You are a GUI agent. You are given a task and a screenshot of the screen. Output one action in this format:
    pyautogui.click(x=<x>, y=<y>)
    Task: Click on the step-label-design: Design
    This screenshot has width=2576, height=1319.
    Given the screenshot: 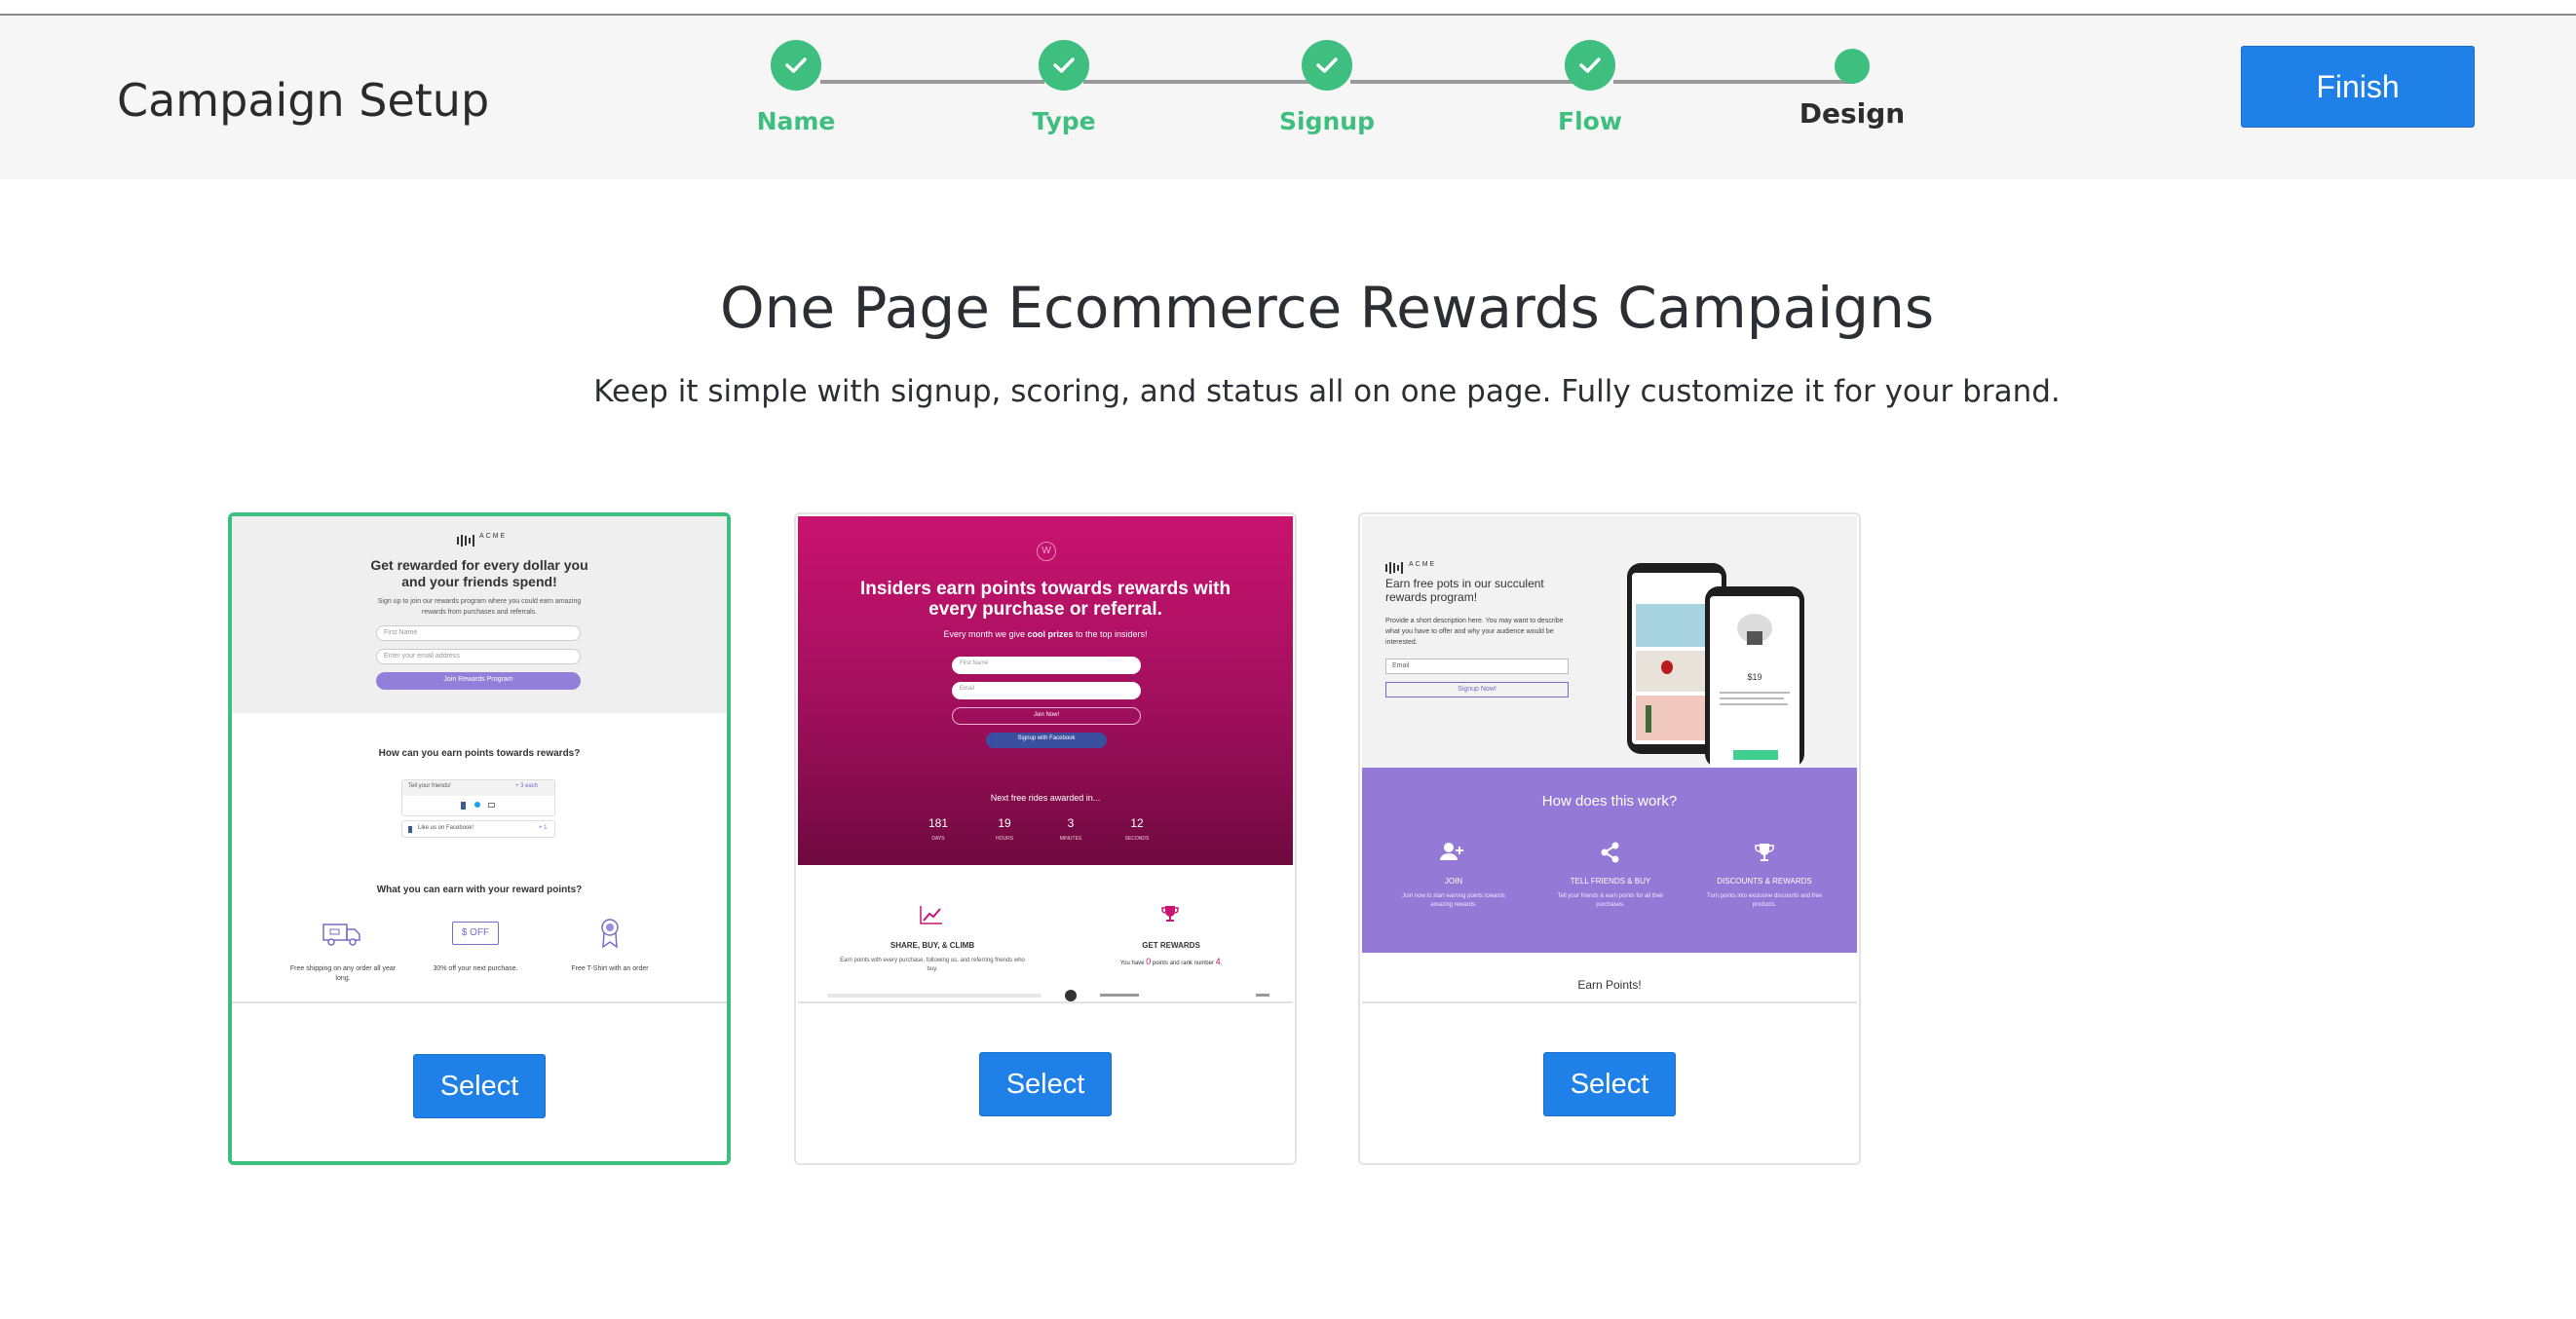 What is the action you would take?
    pyautogui.click(x=1852, y=113)
    